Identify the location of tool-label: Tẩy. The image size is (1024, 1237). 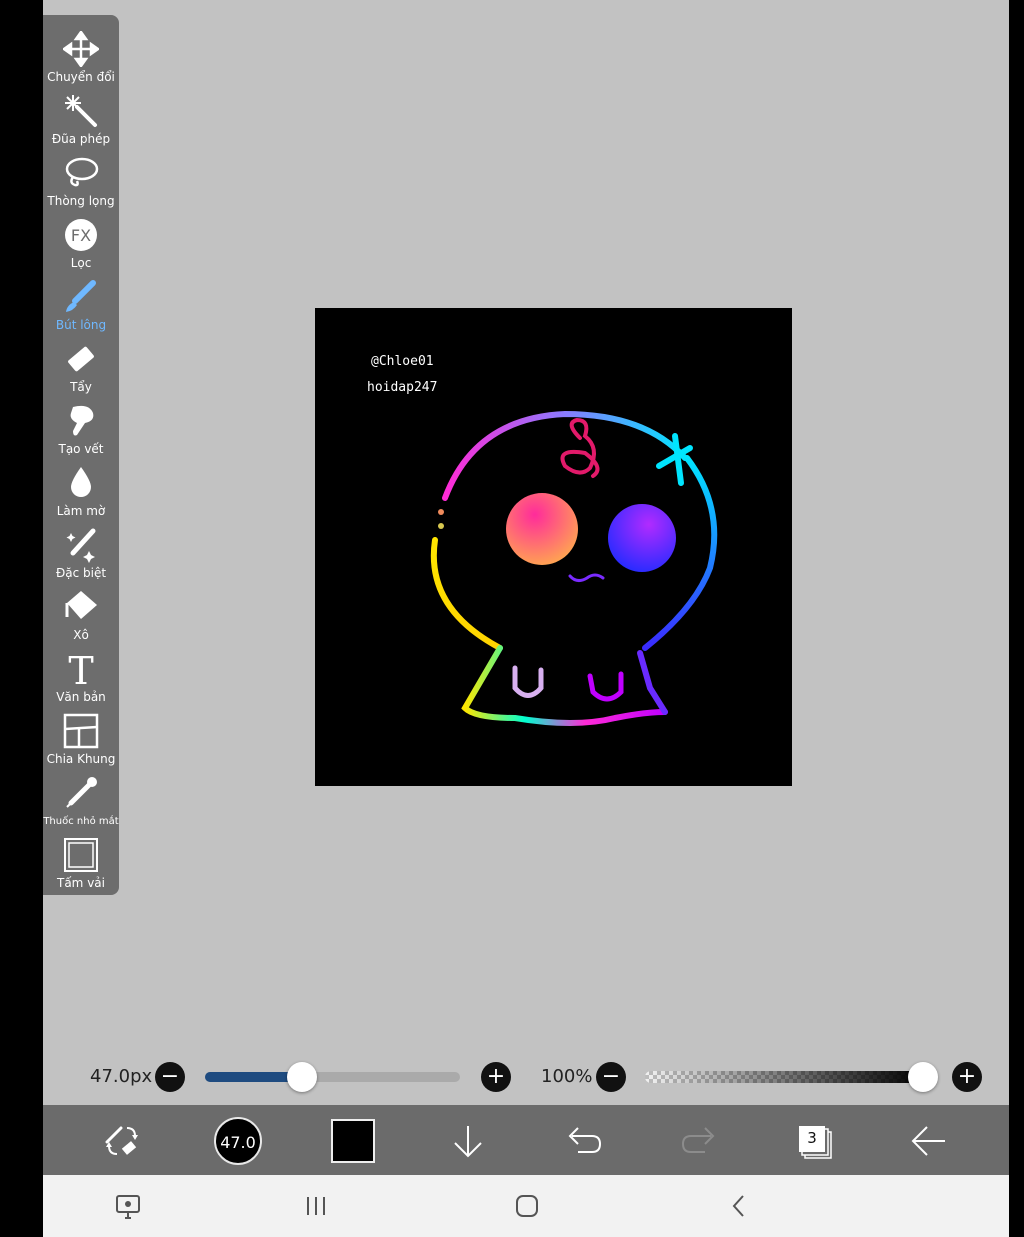
(81, 387).